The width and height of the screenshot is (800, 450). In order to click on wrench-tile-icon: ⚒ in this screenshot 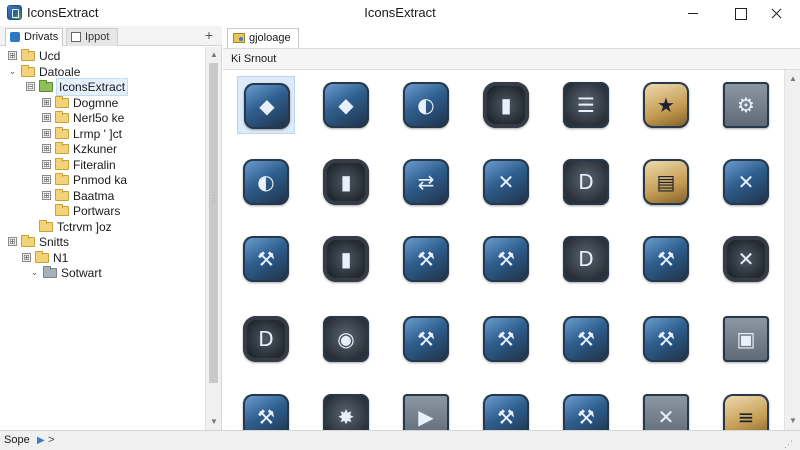, I will do `click(506, 339)`.